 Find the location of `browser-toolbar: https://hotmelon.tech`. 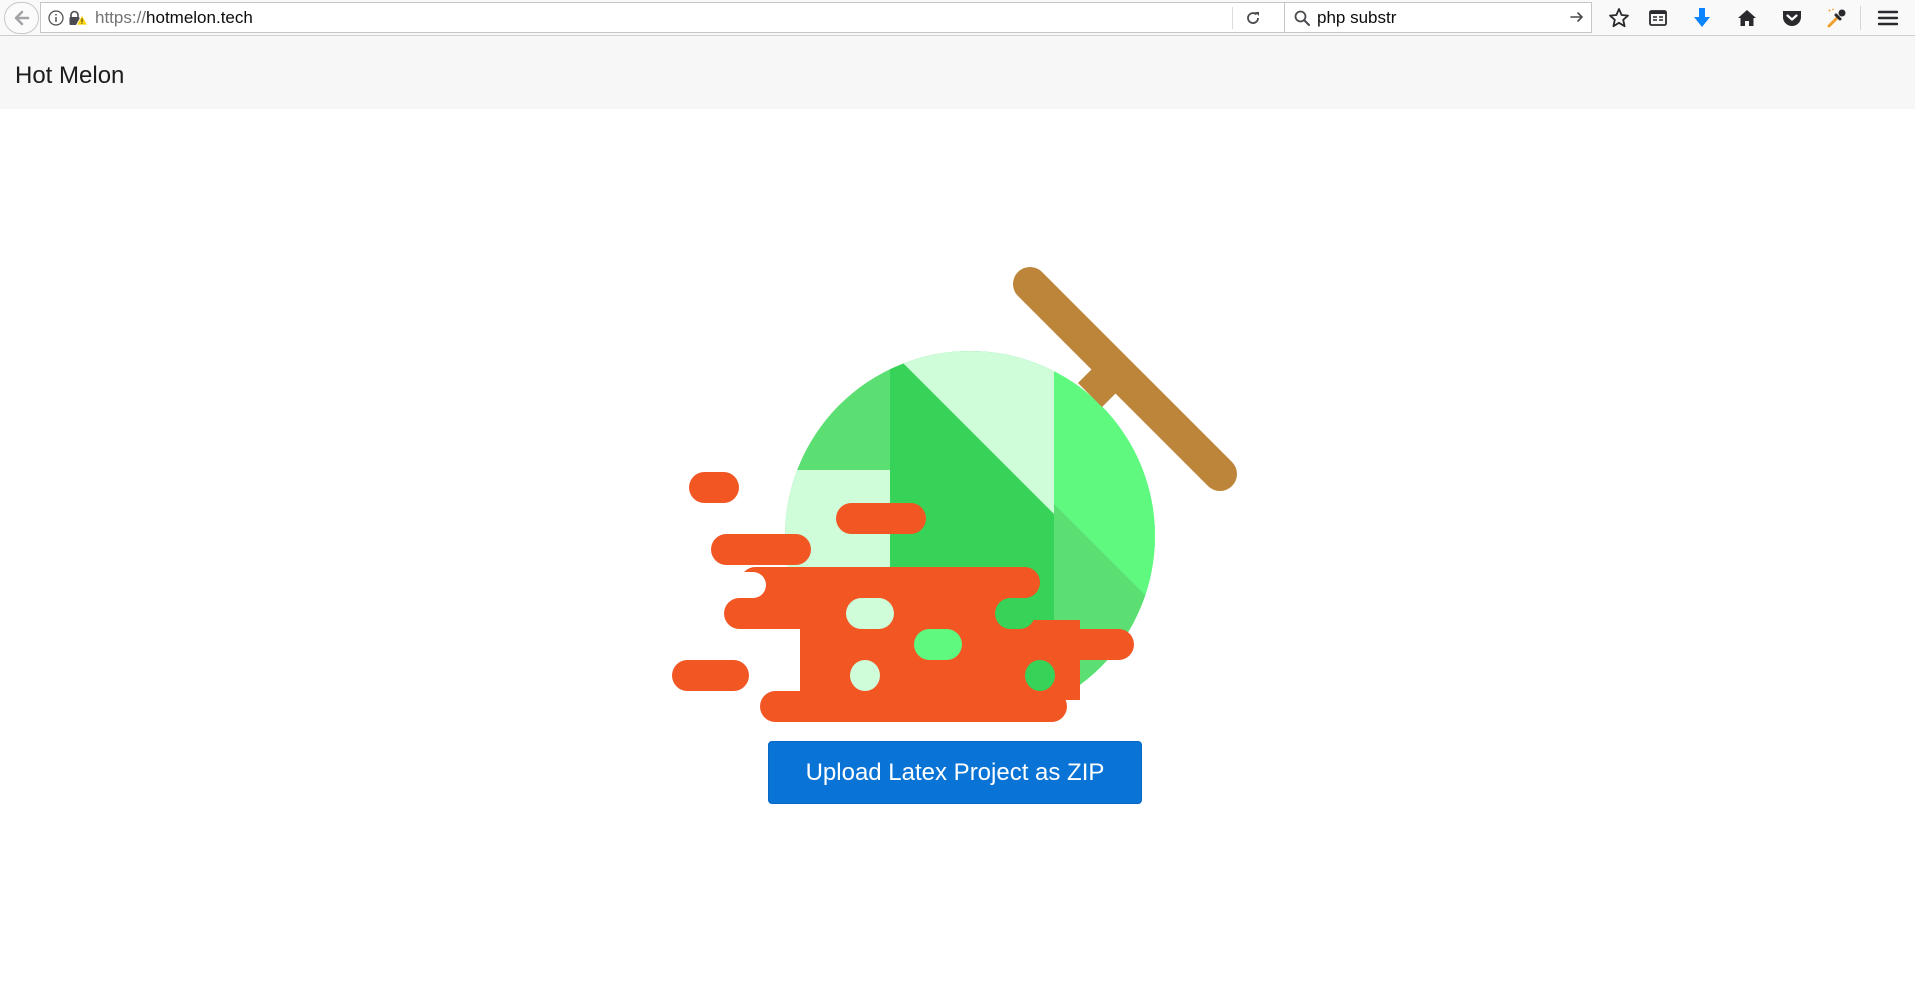

browser-toolbar: https://hotmelon.tech is located at coordinates (957, 18).